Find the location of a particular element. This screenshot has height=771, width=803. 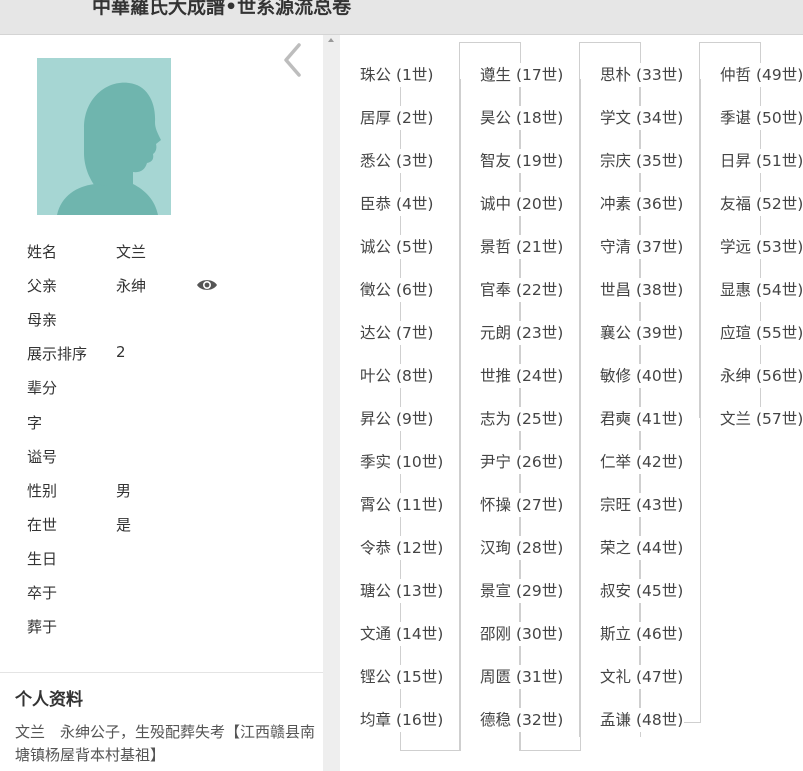

generation-name: 敏修 is located at coordinates (616, 376).